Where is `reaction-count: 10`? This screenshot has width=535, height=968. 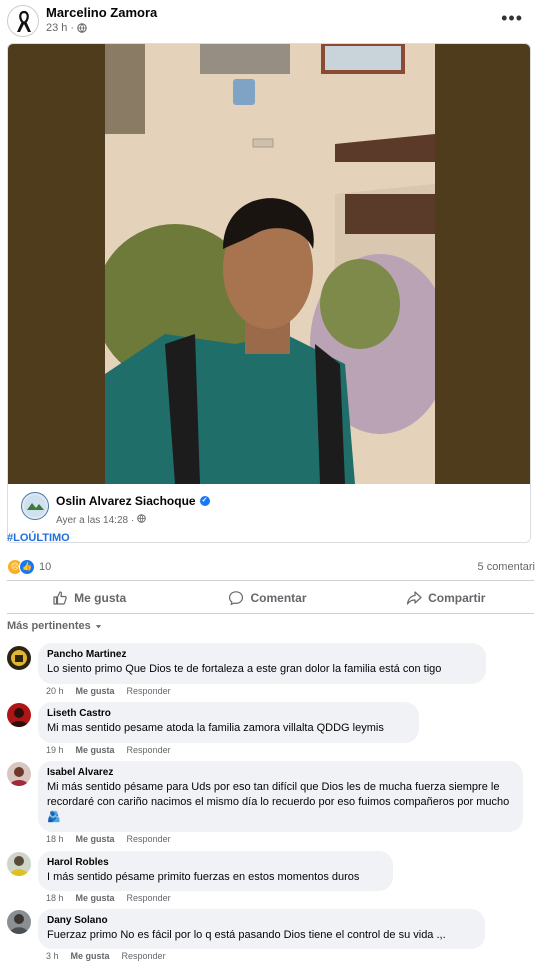
reaction-count: 10 is located at coordinates (45, 567).